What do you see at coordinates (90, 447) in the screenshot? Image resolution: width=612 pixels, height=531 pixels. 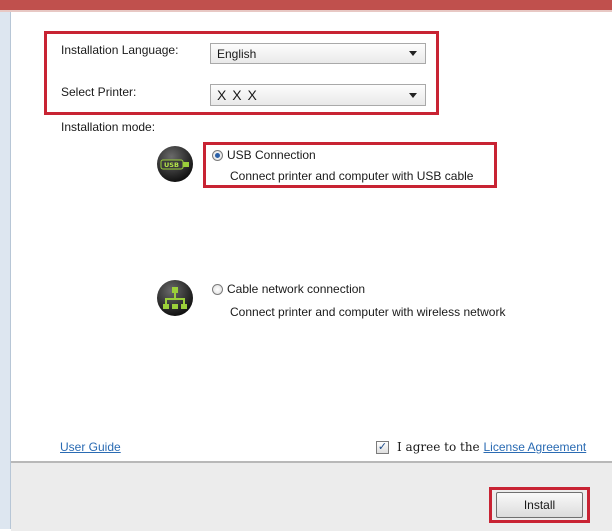 I see `user-guide-link: User Guide` at bounding box center [90, 447].